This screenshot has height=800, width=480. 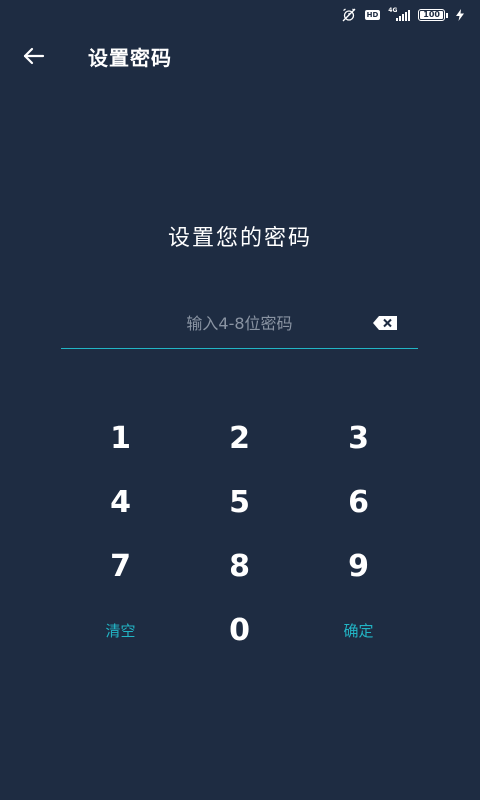 I want to click on page-title: 设置密码, so click(x=130, y=57).